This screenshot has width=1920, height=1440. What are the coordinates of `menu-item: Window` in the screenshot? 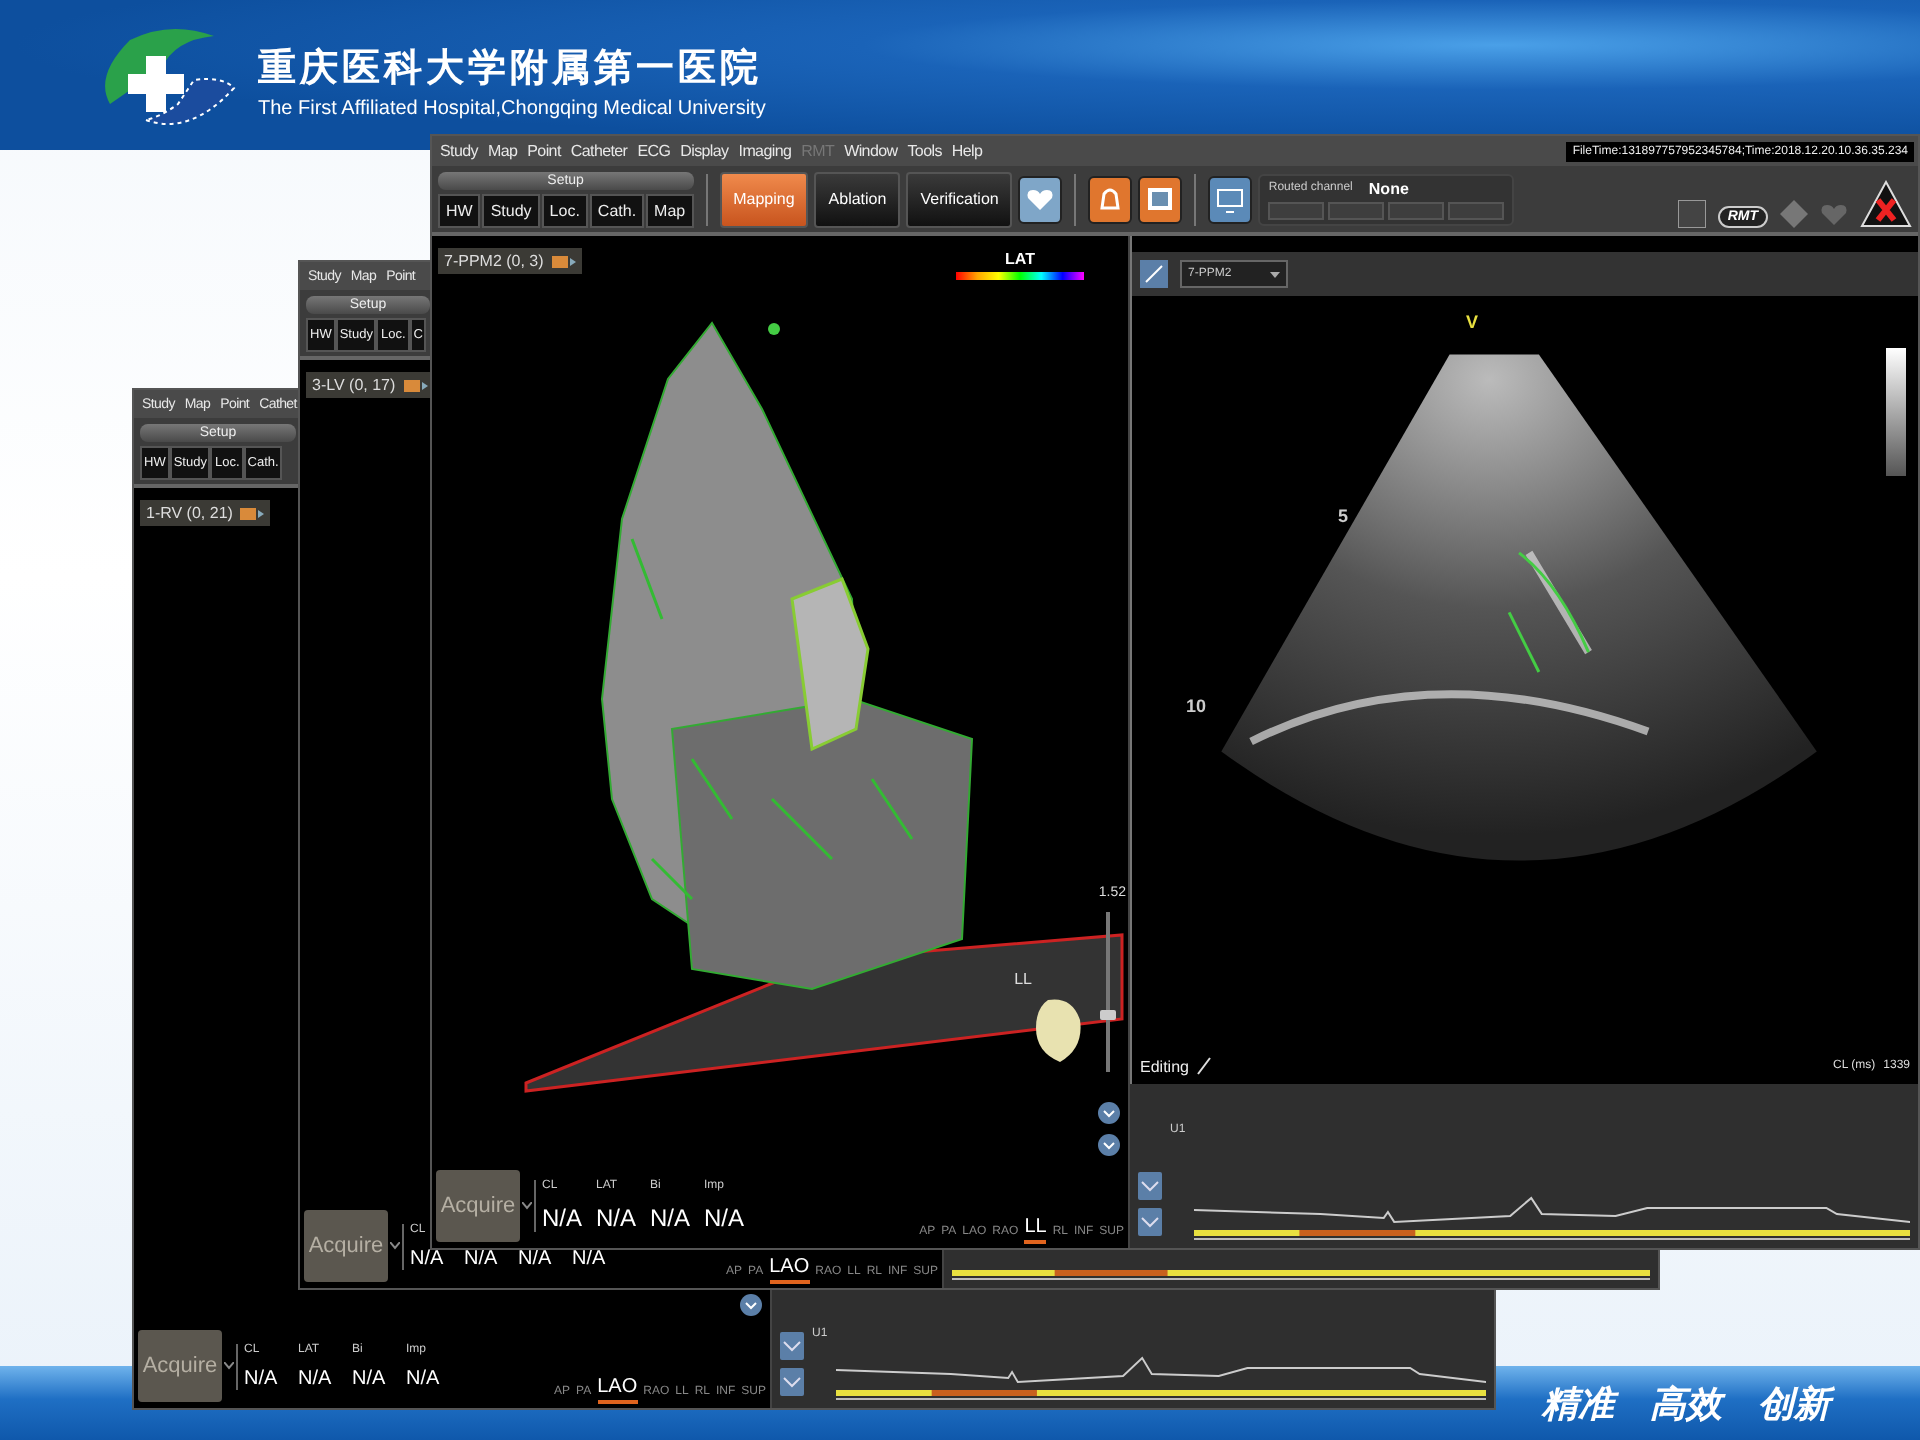 It's located at (871, 151).